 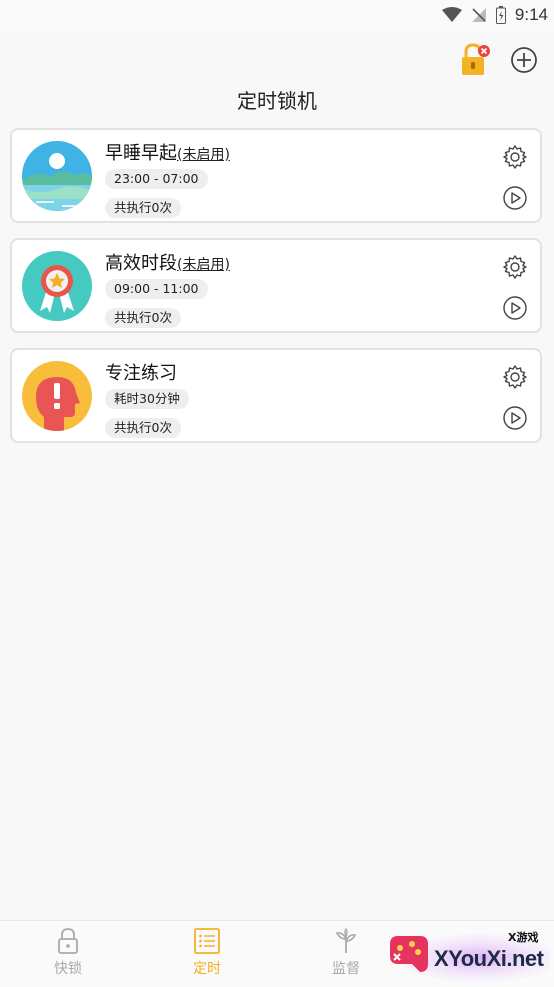 I want to click on sunrise-lake-icon, so click(x=57, y=176).